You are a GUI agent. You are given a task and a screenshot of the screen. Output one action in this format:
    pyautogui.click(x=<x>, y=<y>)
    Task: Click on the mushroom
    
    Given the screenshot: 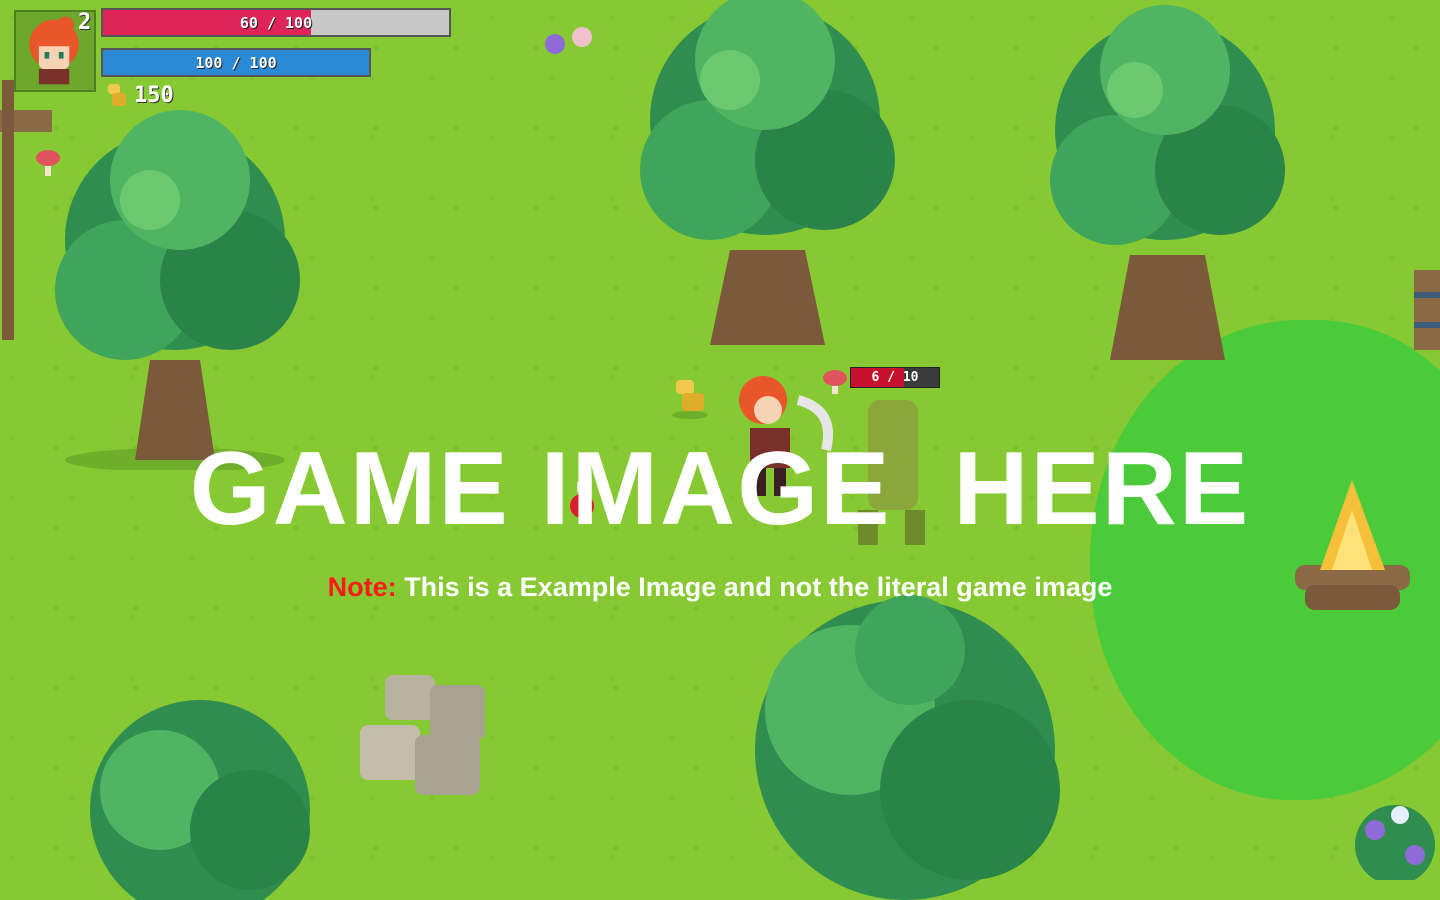 What is the action you would take?
    pyautogui.click(x=48, y=163)
    